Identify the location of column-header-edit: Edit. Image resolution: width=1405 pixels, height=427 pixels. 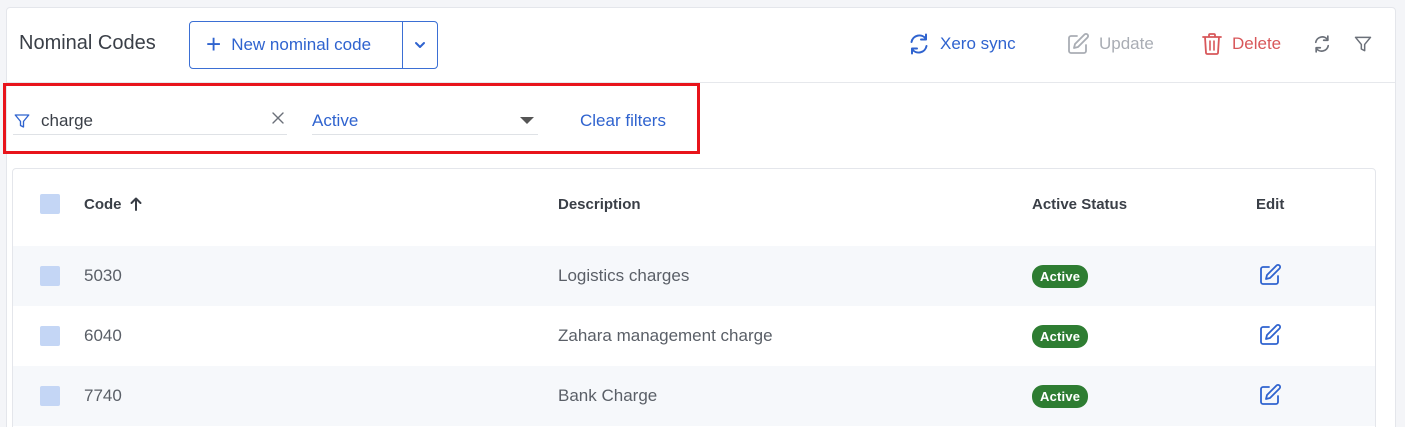
(1270, 204).